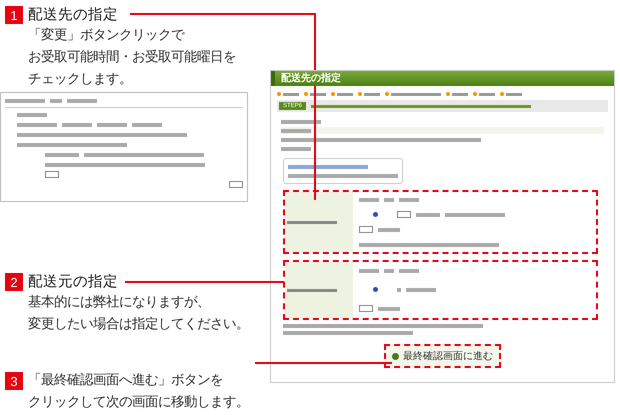 This screenshot has width=620, height=415. Describe the element at coordinates (14, 15) in the screenshot. I see `step-number-badge: 1` at that location.